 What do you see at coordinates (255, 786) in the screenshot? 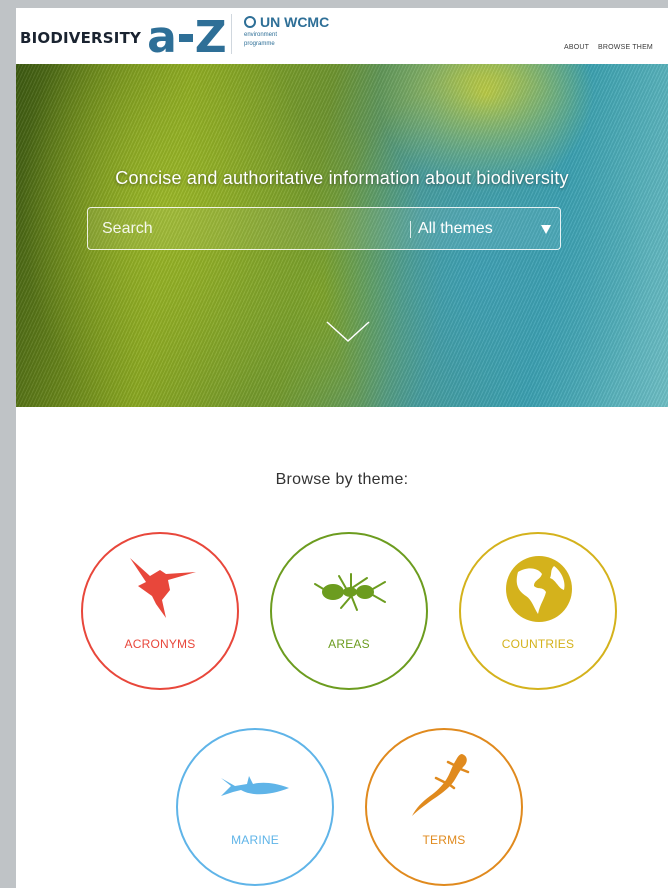
I see `shark-icon` at bounding box center [255, 786].